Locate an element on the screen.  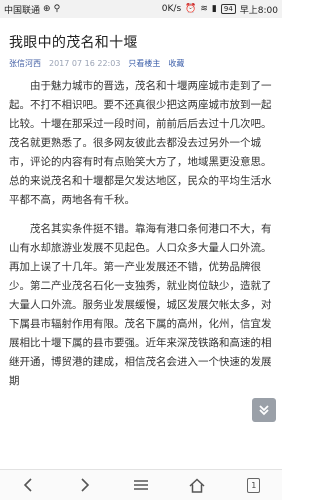
back-button is located at coordinates (28, 485).